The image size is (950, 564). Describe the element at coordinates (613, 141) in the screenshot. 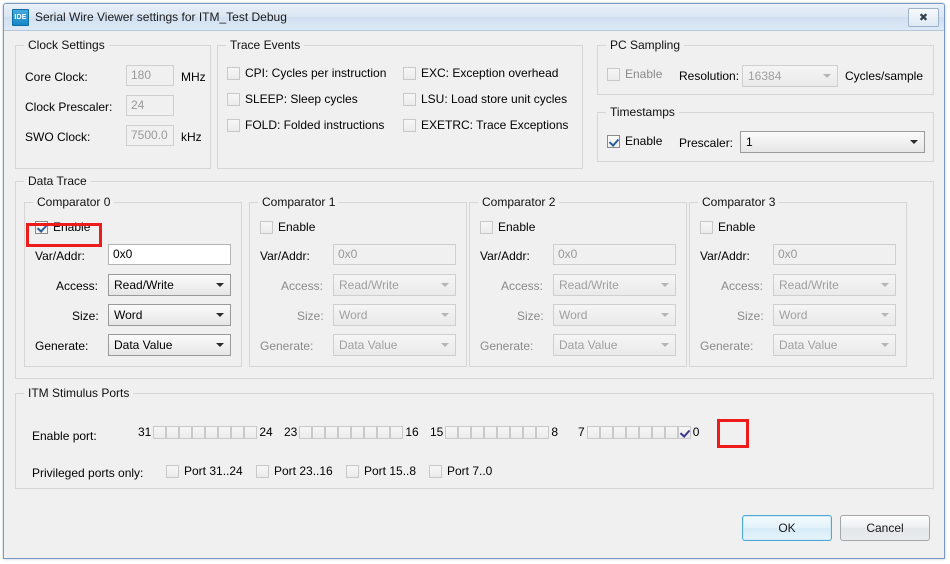

I see `timestamps-enable-checkbox` at that location.